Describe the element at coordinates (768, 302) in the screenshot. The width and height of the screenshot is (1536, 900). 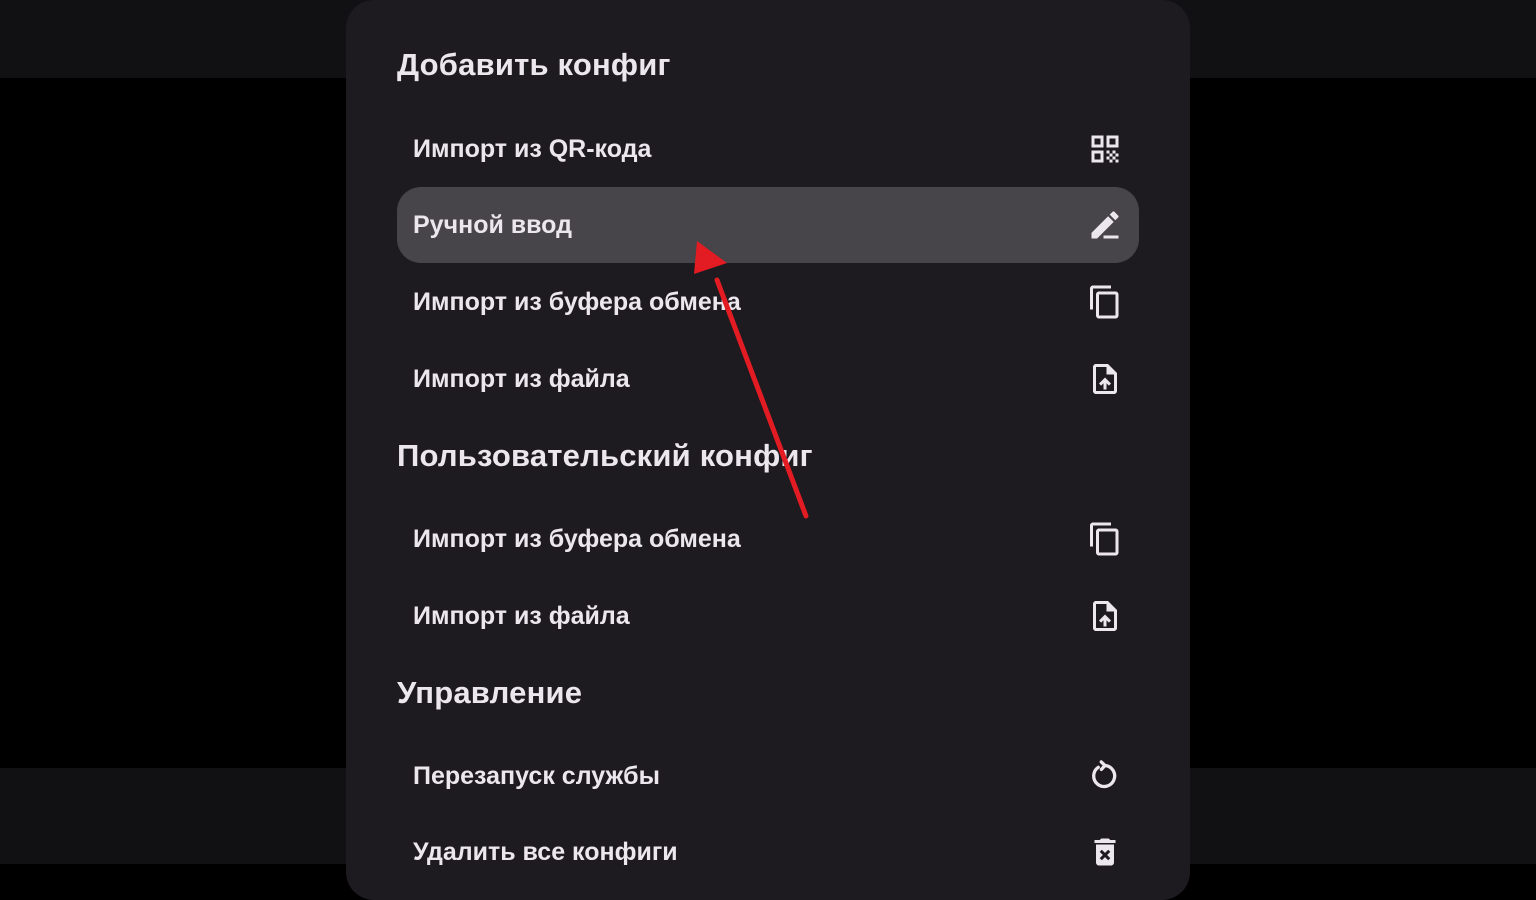
I see `menu-item-import-clipboard: Импорт из буфера обмена` at that location.